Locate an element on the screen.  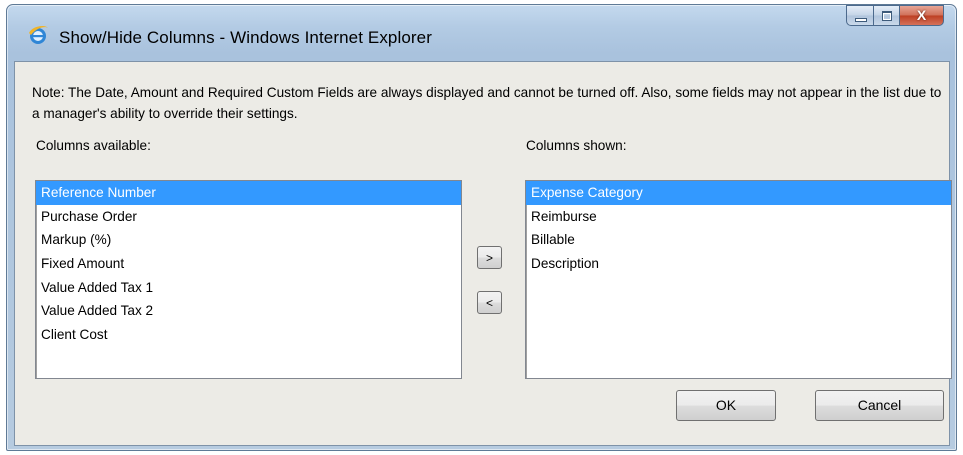
list-item: Markup (%) is located at coordinates (248, 240).